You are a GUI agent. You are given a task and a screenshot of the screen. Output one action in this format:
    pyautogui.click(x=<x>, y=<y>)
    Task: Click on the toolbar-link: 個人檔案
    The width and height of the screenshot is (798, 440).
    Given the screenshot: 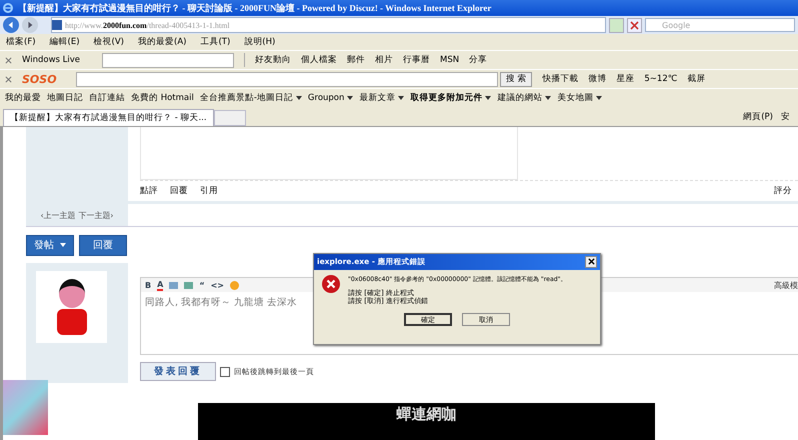 What is the action you would take?
    pyautogui.click(x=319, y=60)
    